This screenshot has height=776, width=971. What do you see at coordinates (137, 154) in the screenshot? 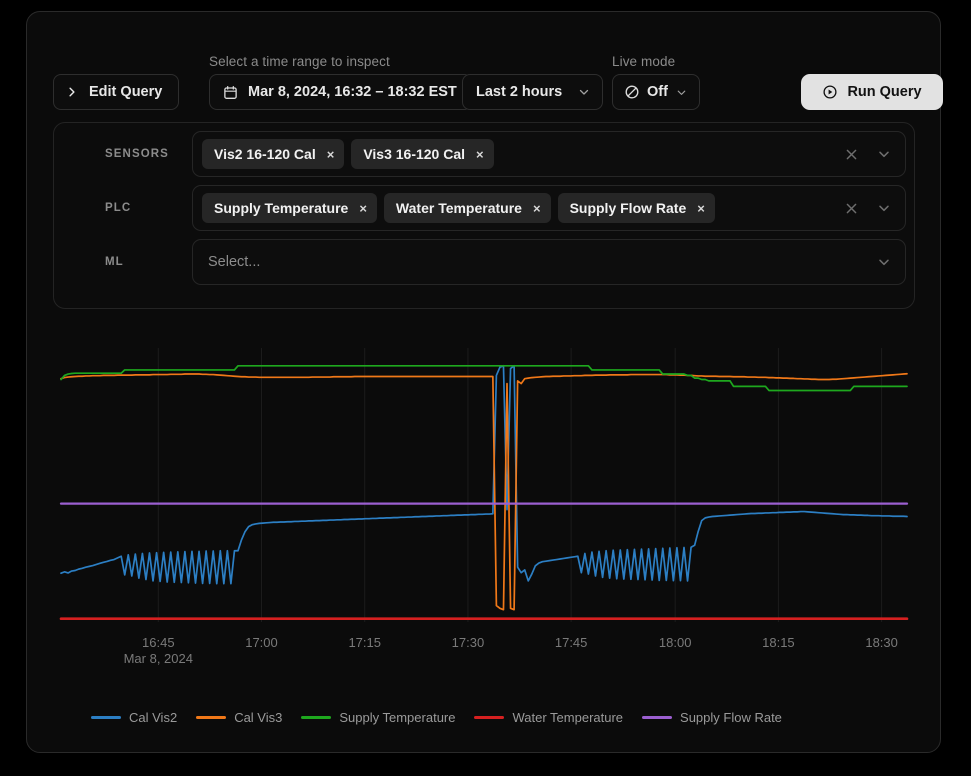
I see `query-row-label-sensors: SENSORS` at bounding box center [137, 154].